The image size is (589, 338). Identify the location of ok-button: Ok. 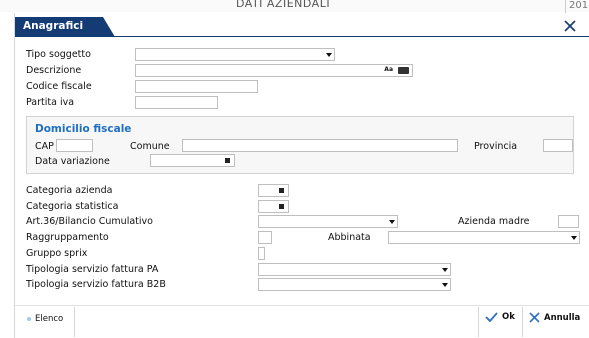
(500, 317).